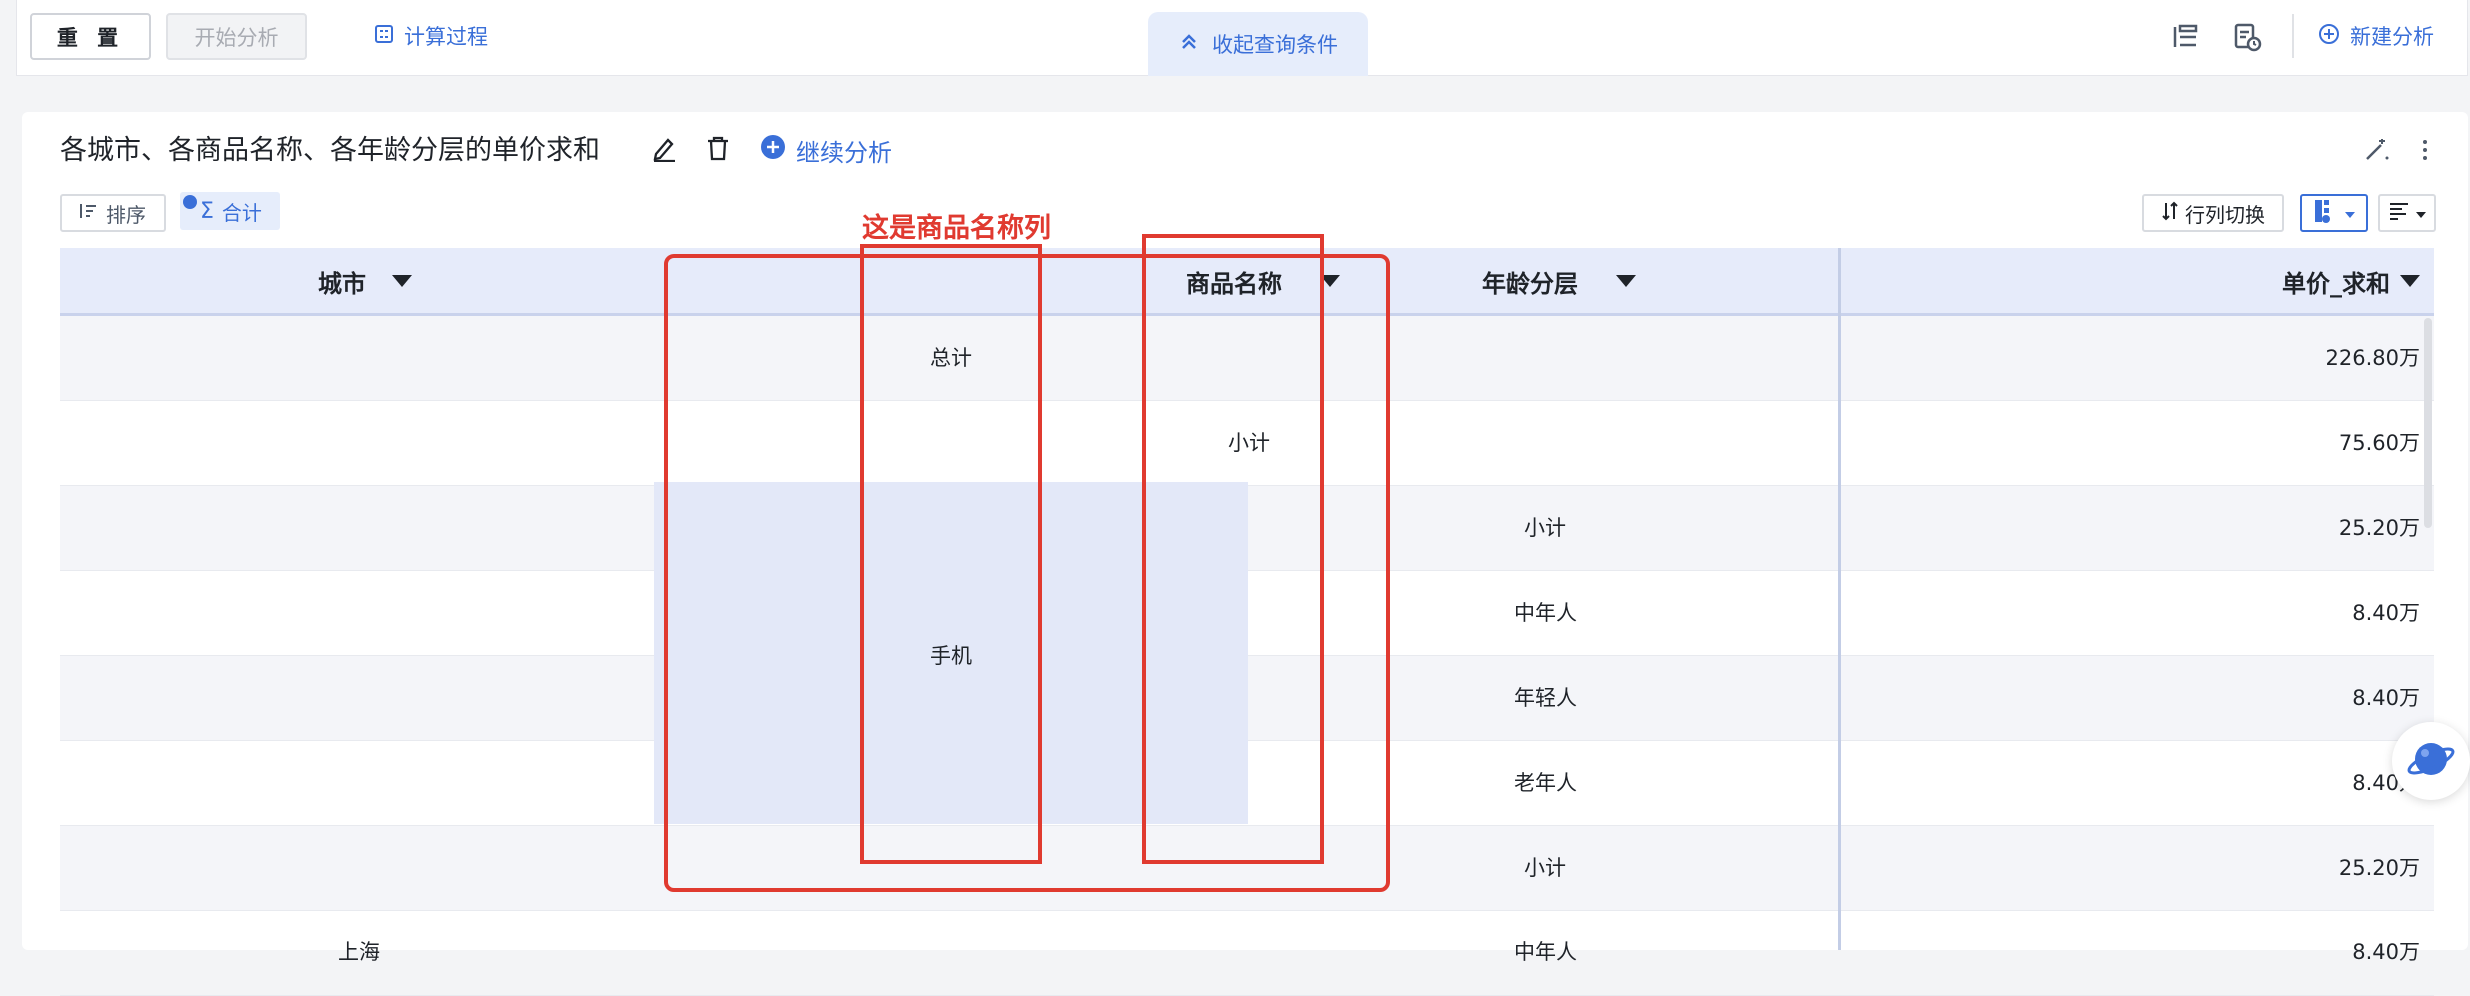  I want to click on list-view-button, so click(2407, 213).